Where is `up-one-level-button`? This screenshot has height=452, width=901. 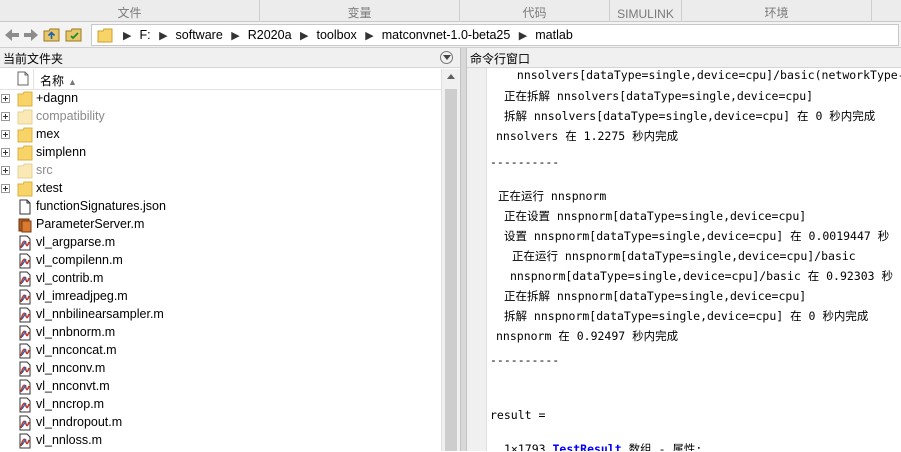 up-one-level-button is located at coordinates (52, 35).